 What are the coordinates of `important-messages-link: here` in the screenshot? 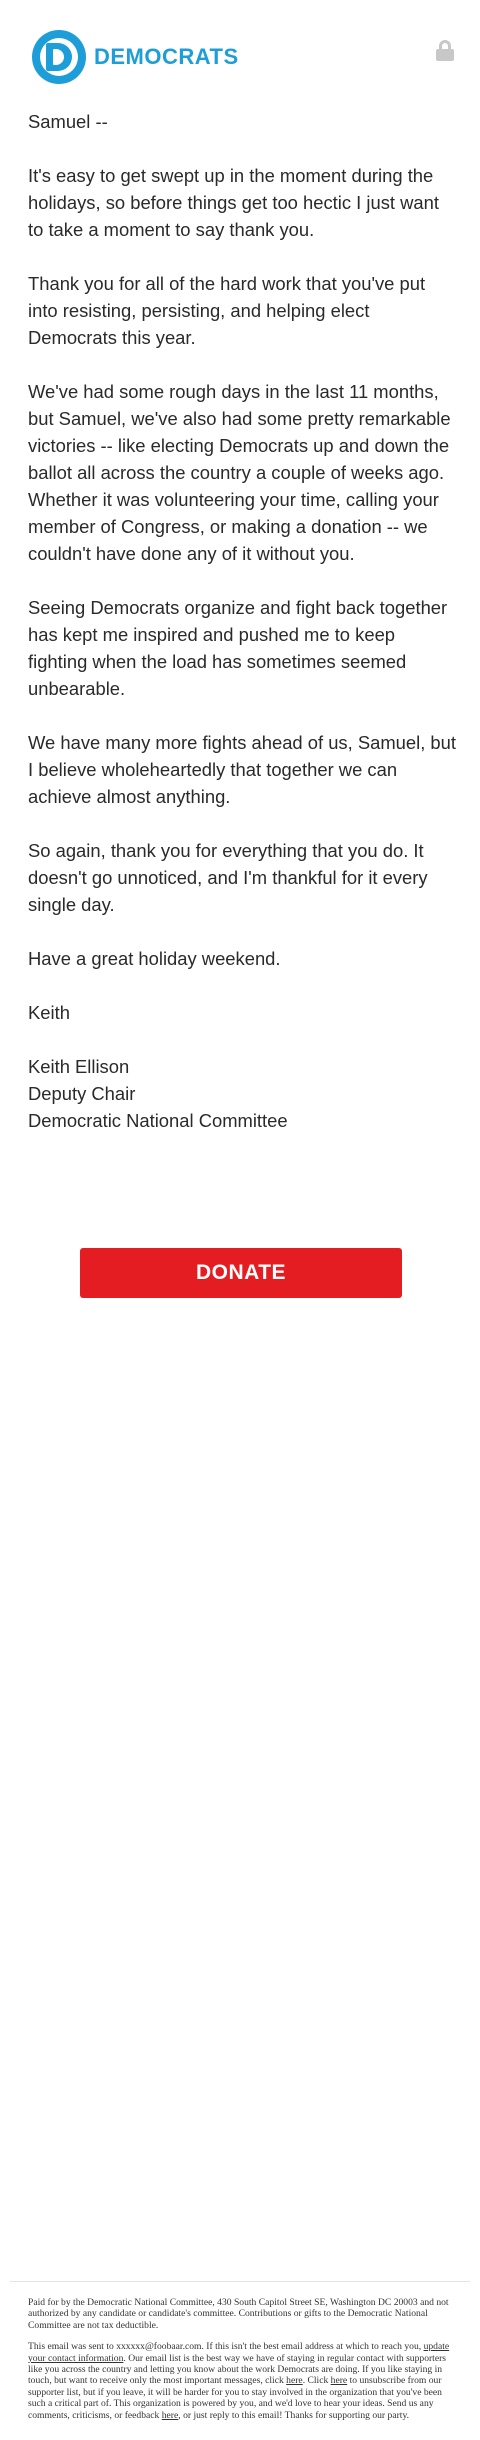 It's located at (294, 2380).